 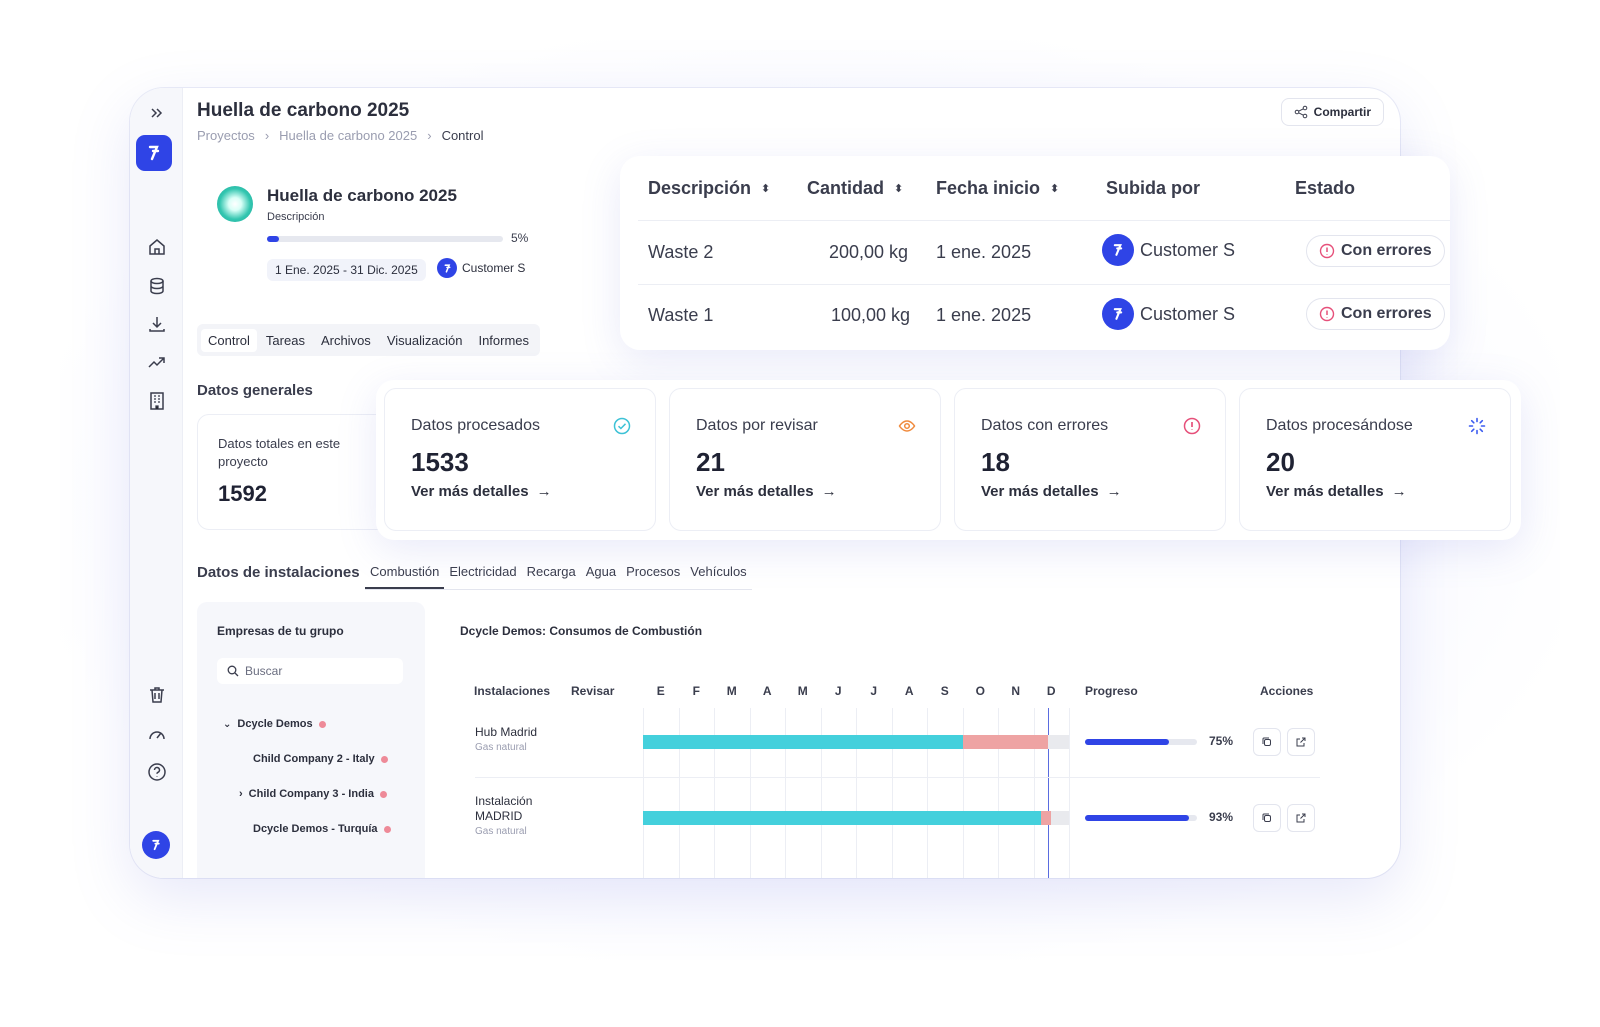 I want to click on tree-item-dcycle-demos-turquia: Dcycle Demos - Turquía, so click(x=322, y=829).